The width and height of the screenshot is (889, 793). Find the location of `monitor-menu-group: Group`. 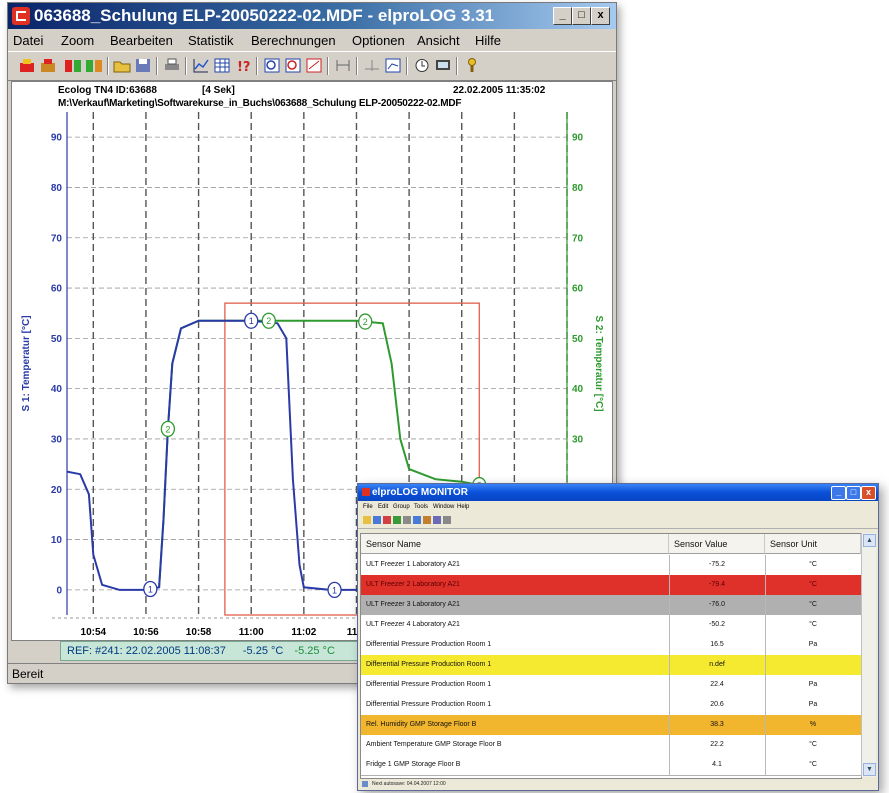

monitor-menu-group: Group is located at coordinates (401, 507).